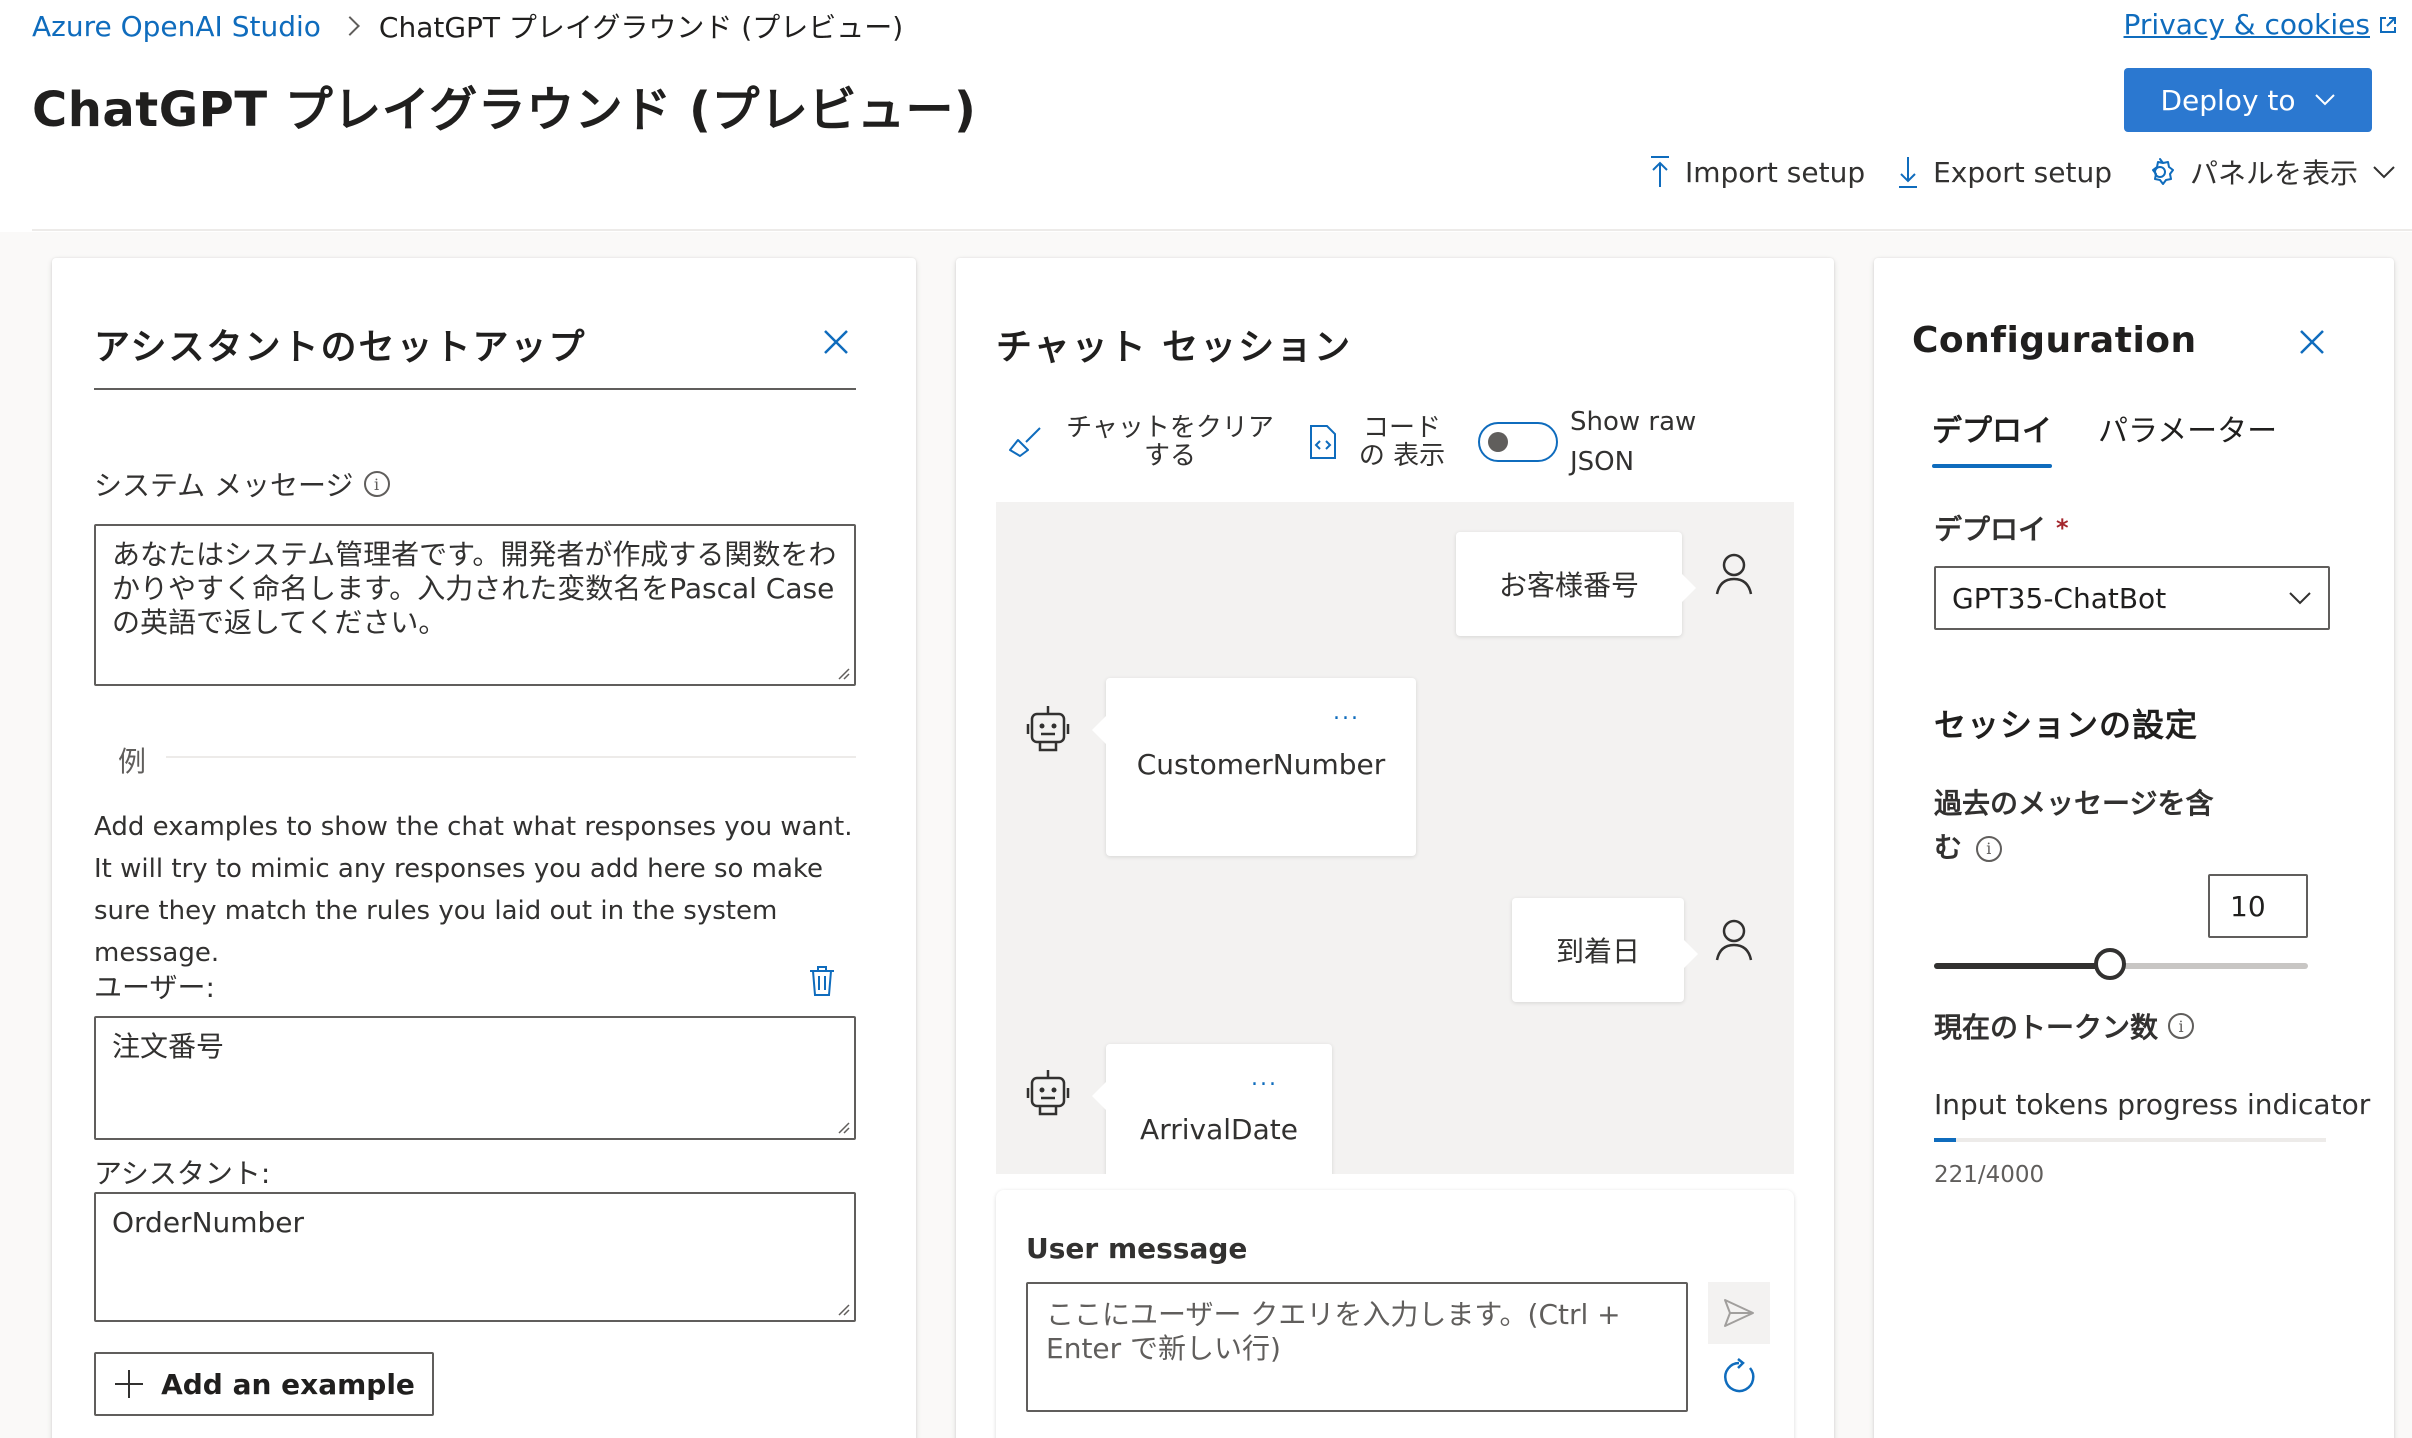 This screenshot has width=2412, height=1438. What do you see at coordinates (1025, 442) in the screenshot?
I see `broom-icon` at bounding box center [1025, 442].